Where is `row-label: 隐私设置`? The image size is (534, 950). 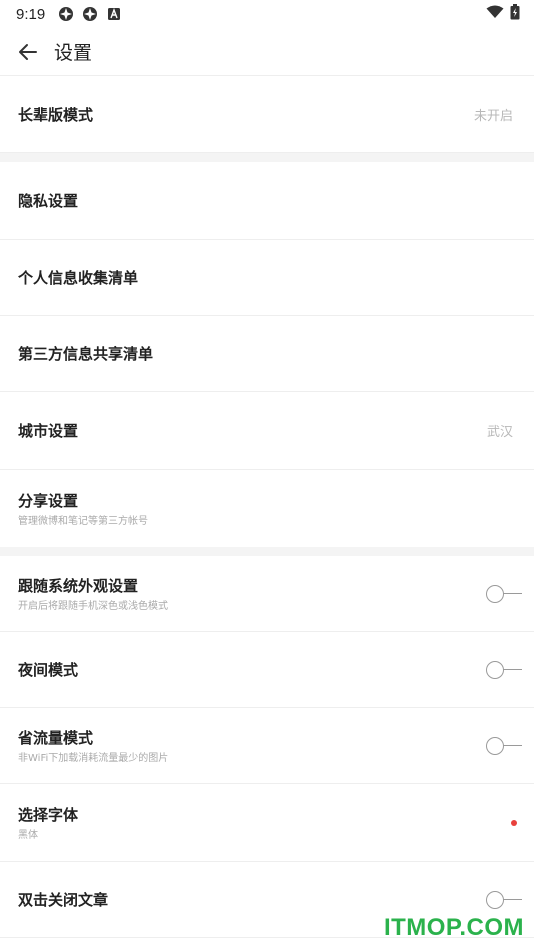
row-label: 隐私设置 is located at coordinates (48, 201).